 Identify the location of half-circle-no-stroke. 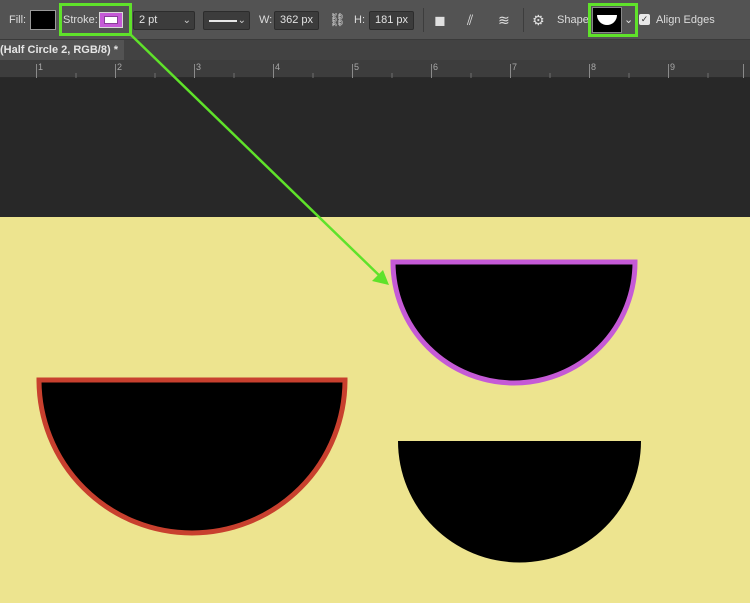
(519, 502).